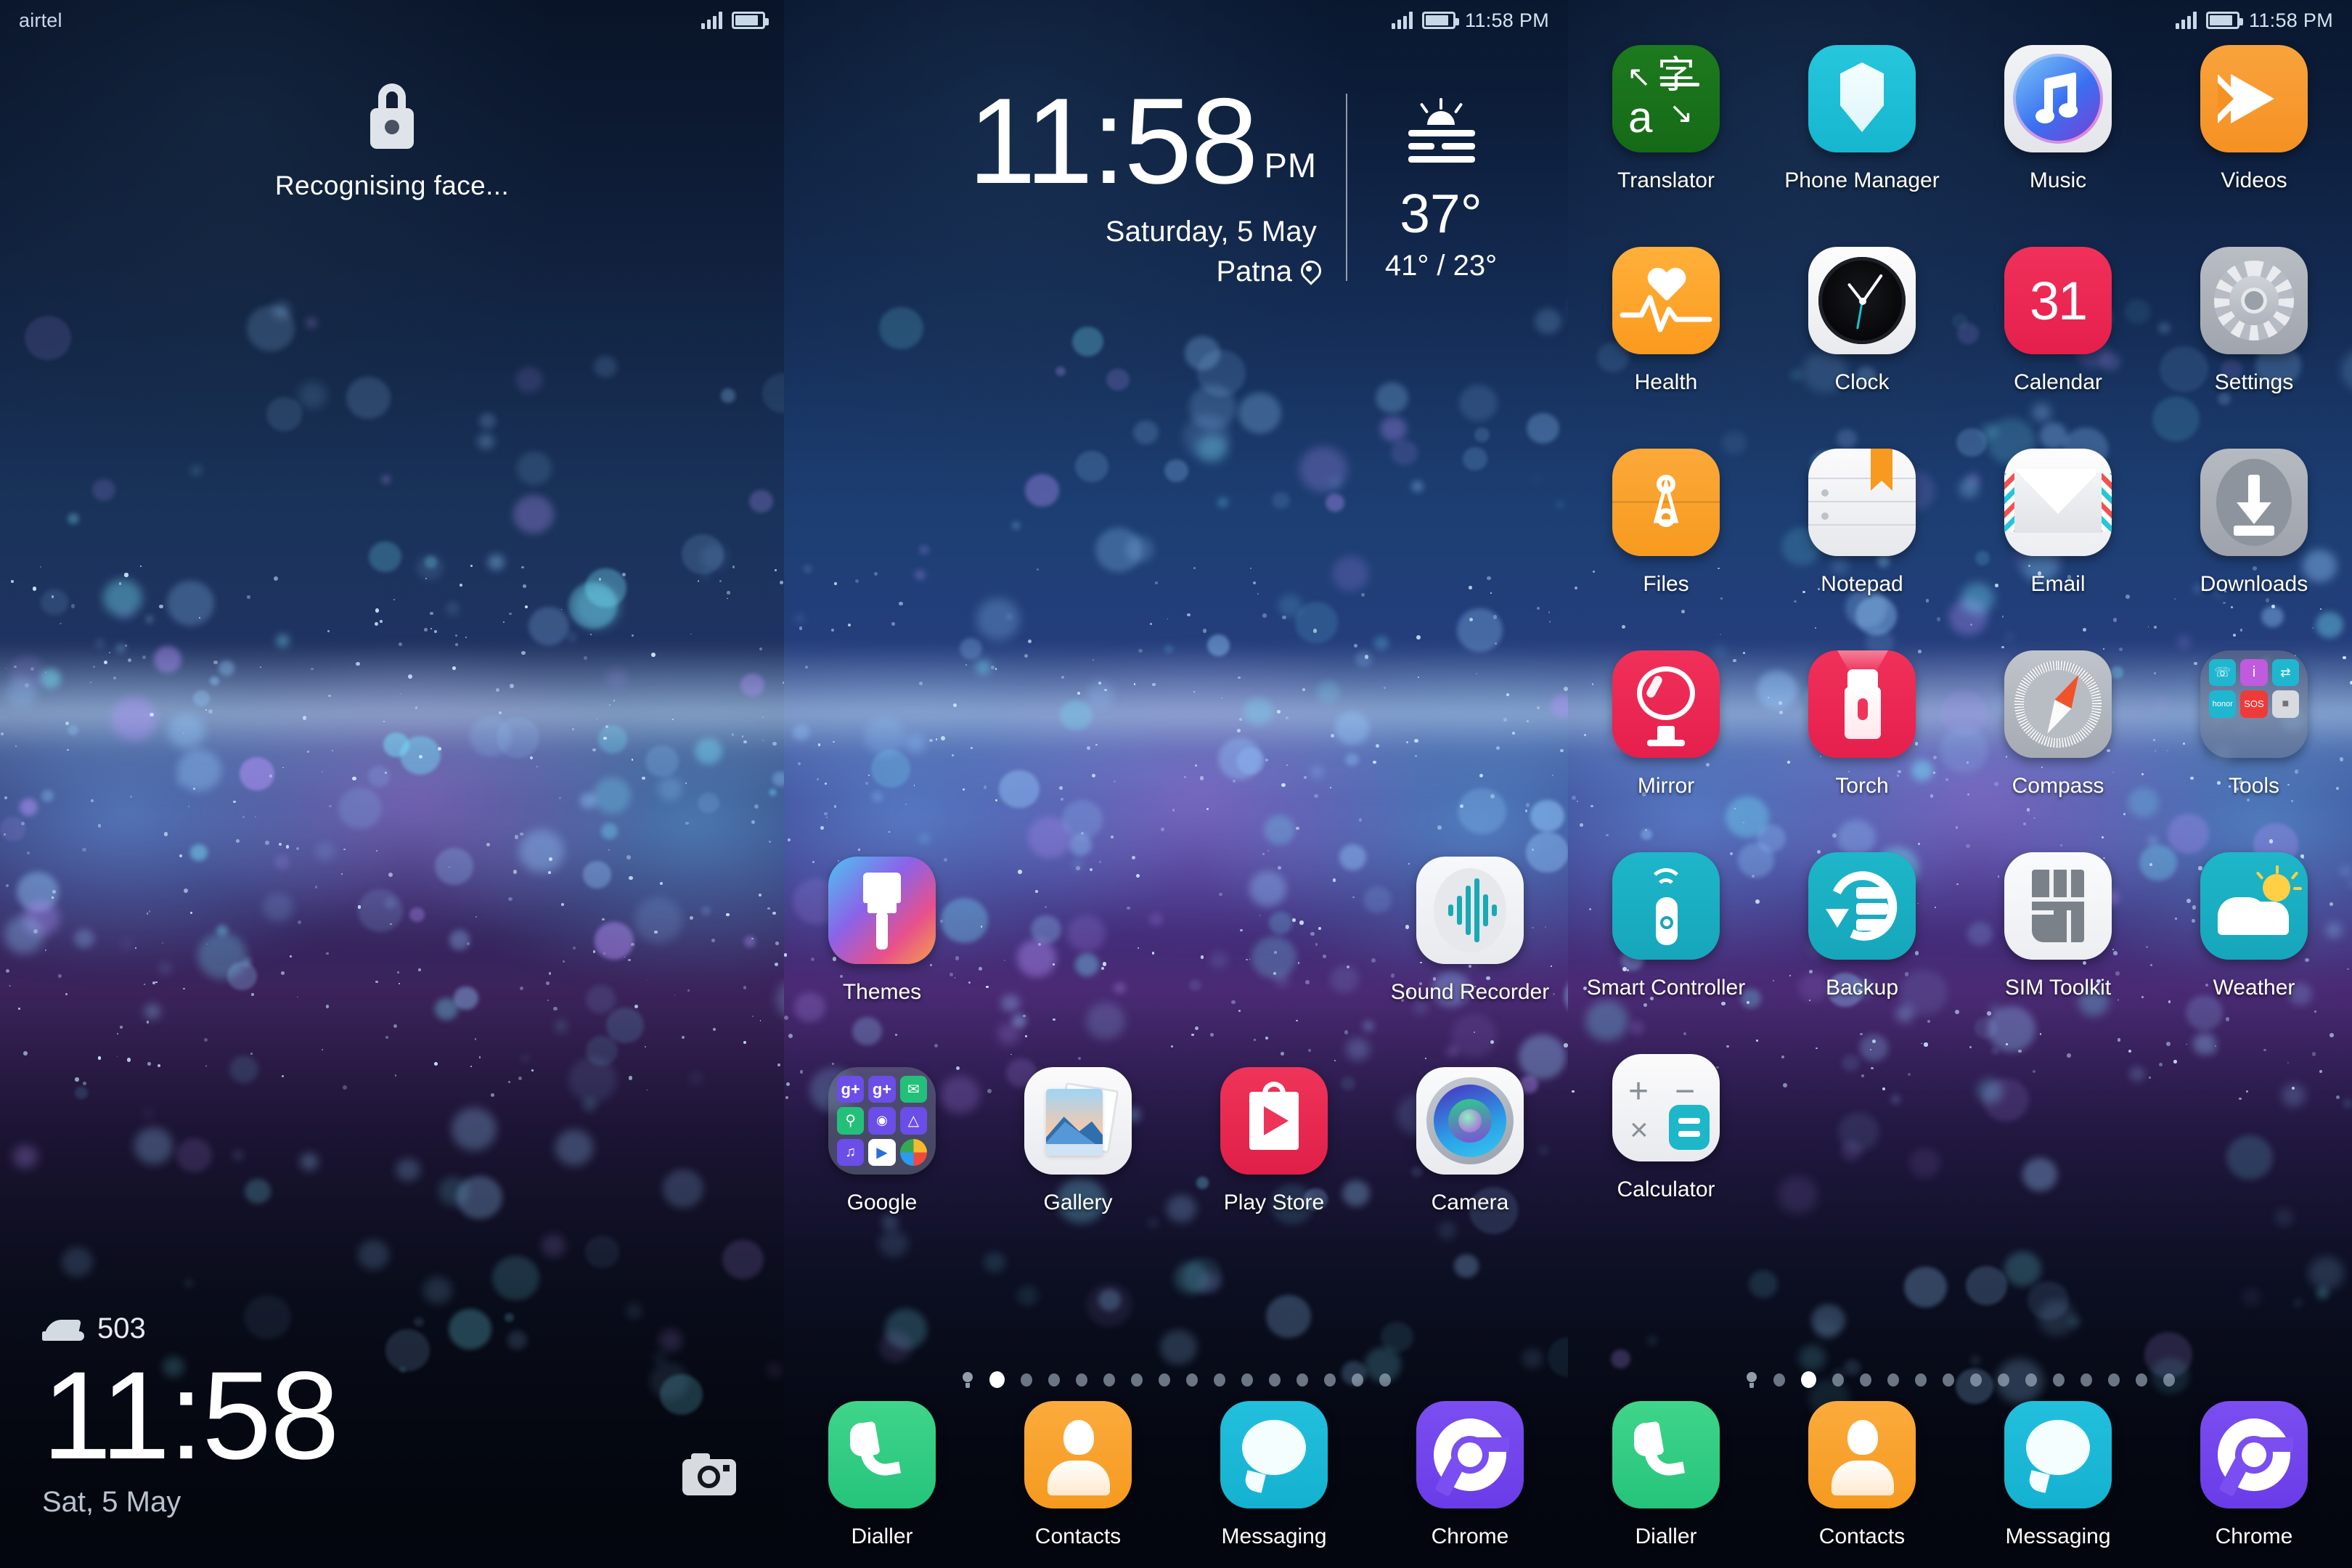  What do you see at coordinates (1666, 300) in the screenshot?
I see `heart-pulse-icon` at bounding box center [1666, 300].